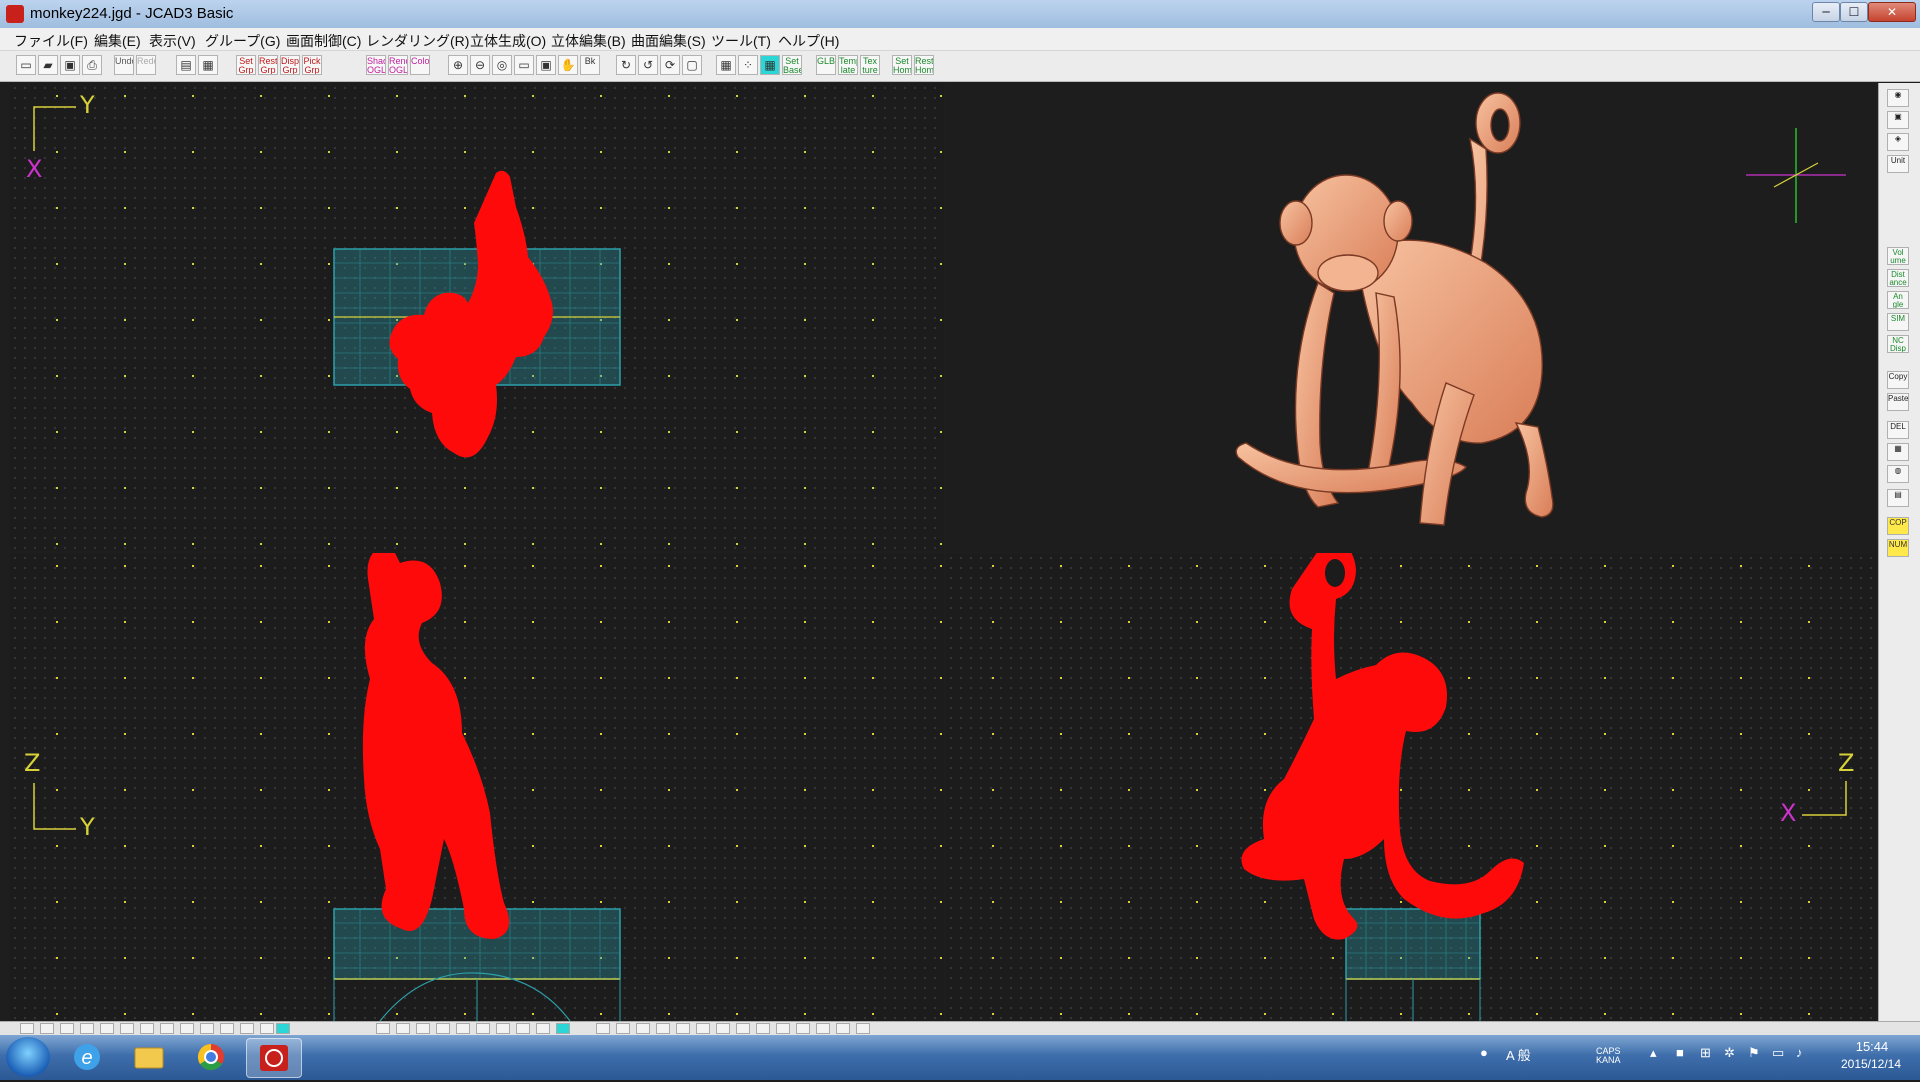 This screenshot has height=1082, width=1920. I want to click on tray-windows-icon: ⊞, so click(1705, 1053).